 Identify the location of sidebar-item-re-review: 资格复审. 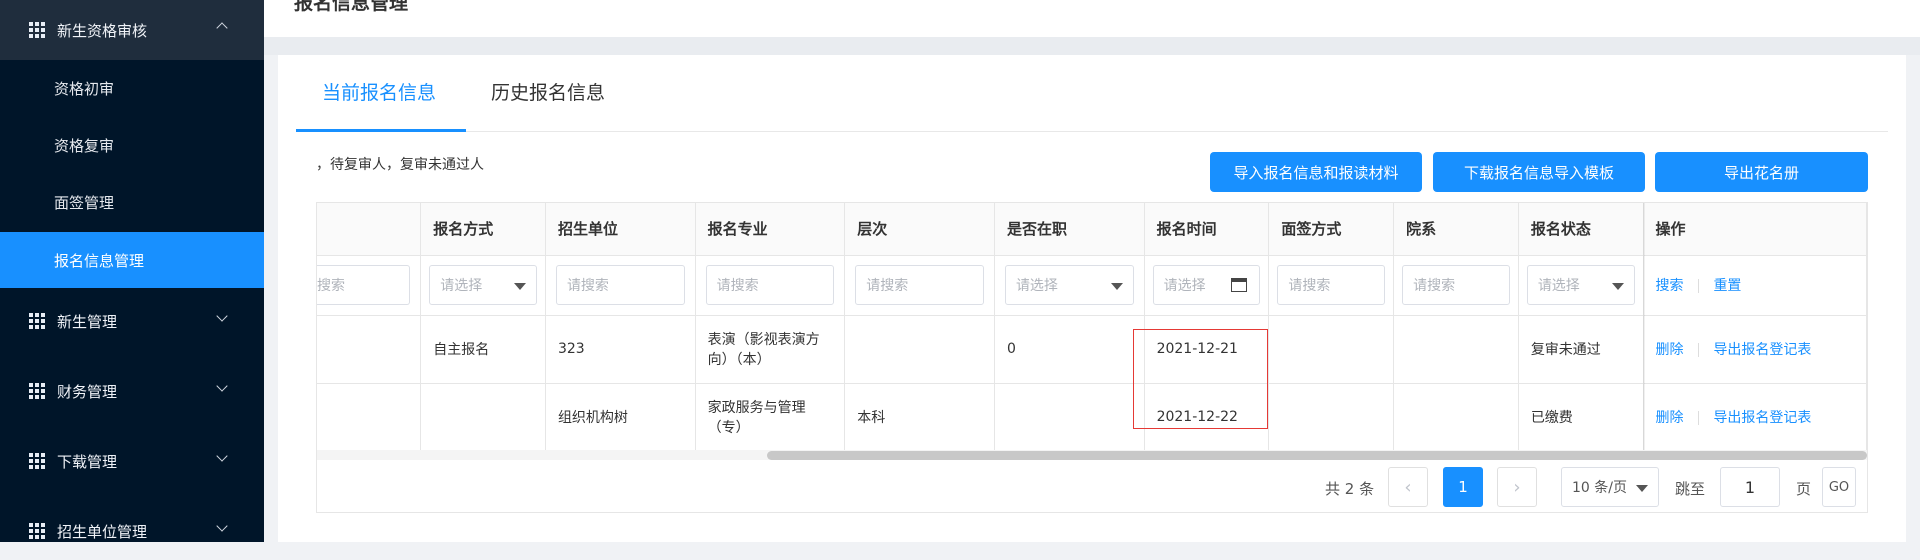
(132, 145).